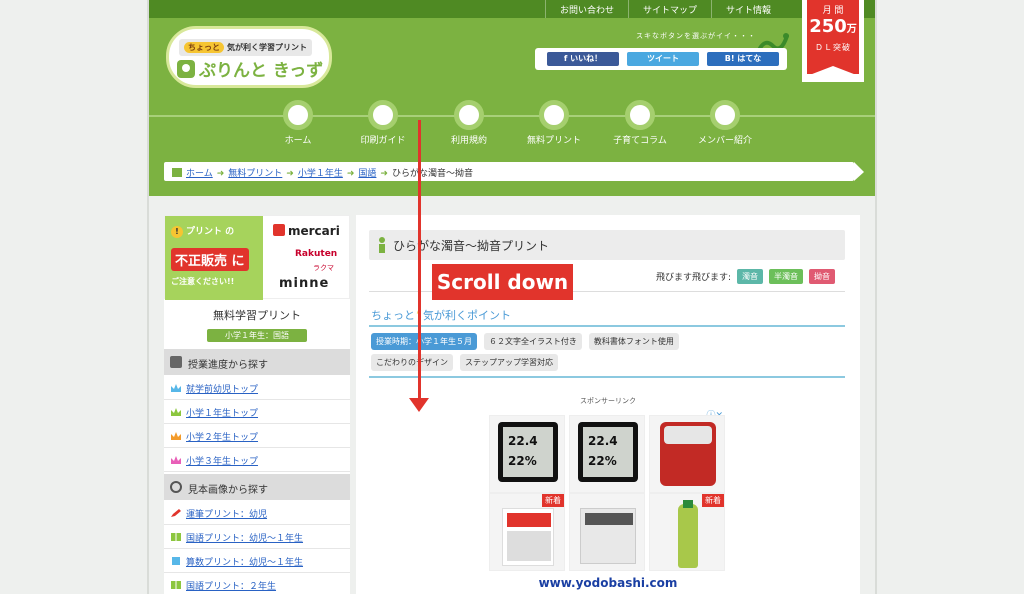  I want to click on facebook-like-button: f いいね！, so click(583, 59).